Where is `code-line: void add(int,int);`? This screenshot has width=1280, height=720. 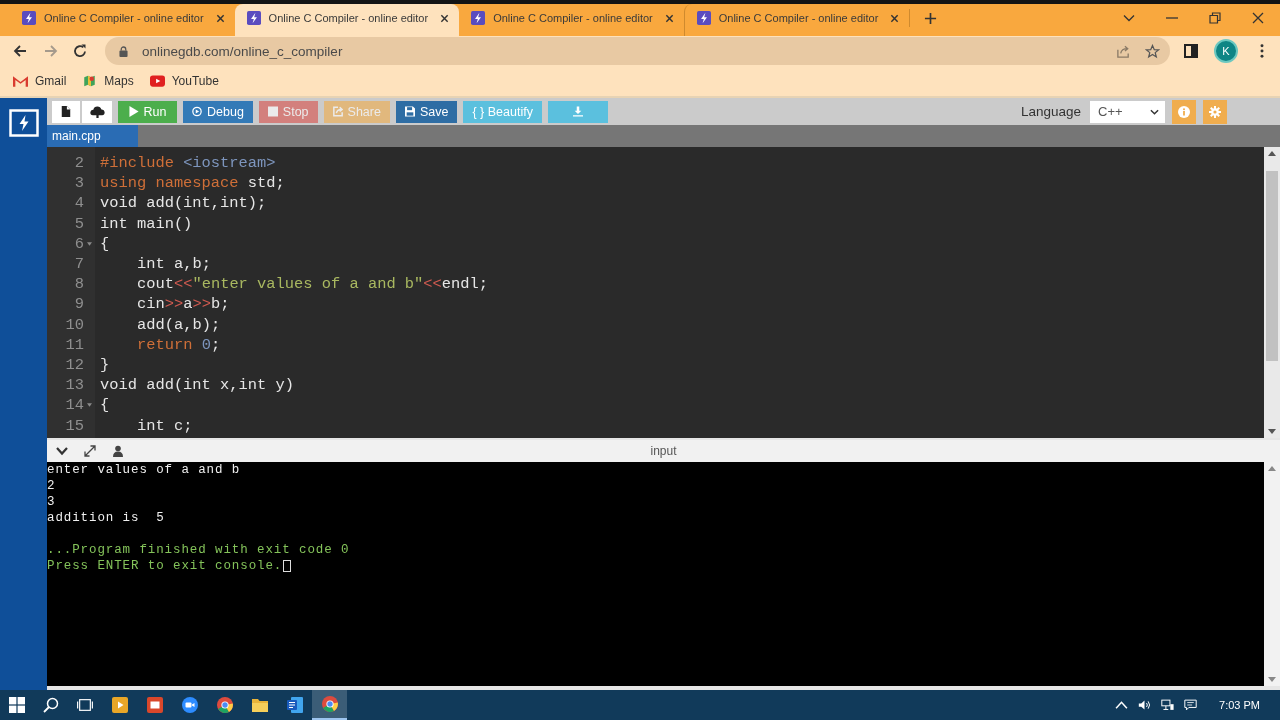 code-line: void add(int,int); is located at coordinates (183, 203).